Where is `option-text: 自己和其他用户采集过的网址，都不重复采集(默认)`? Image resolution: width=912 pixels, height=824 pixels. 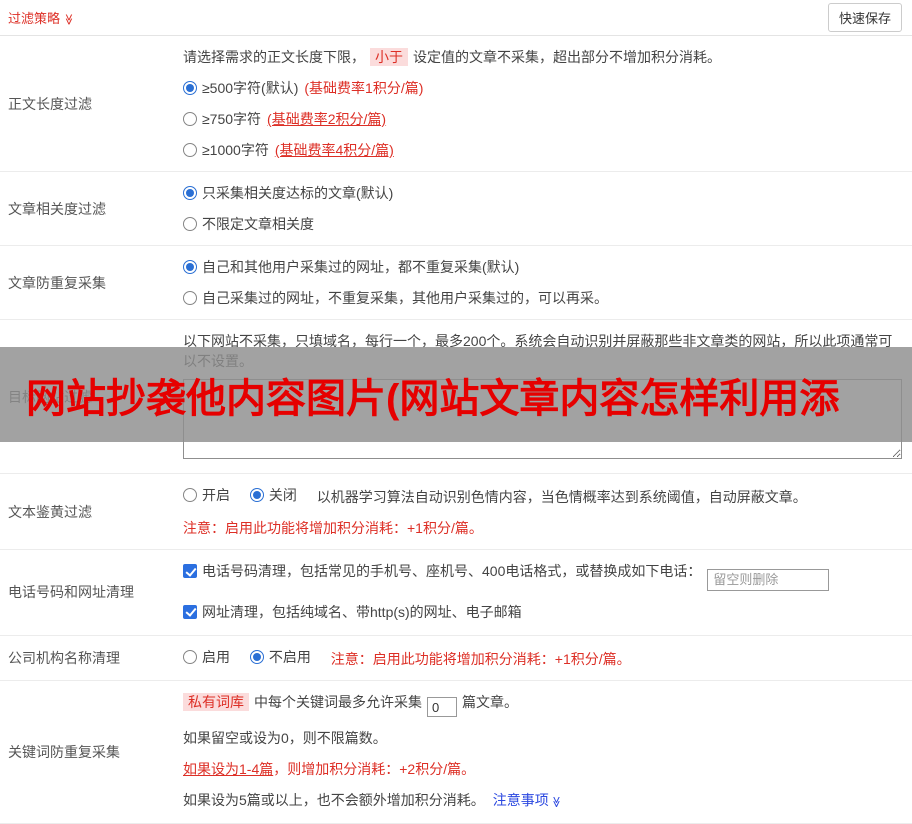 option-text: 自己和其他用户采集过的网址，都不重复采集(默认) is located at coordinates (360, 267).